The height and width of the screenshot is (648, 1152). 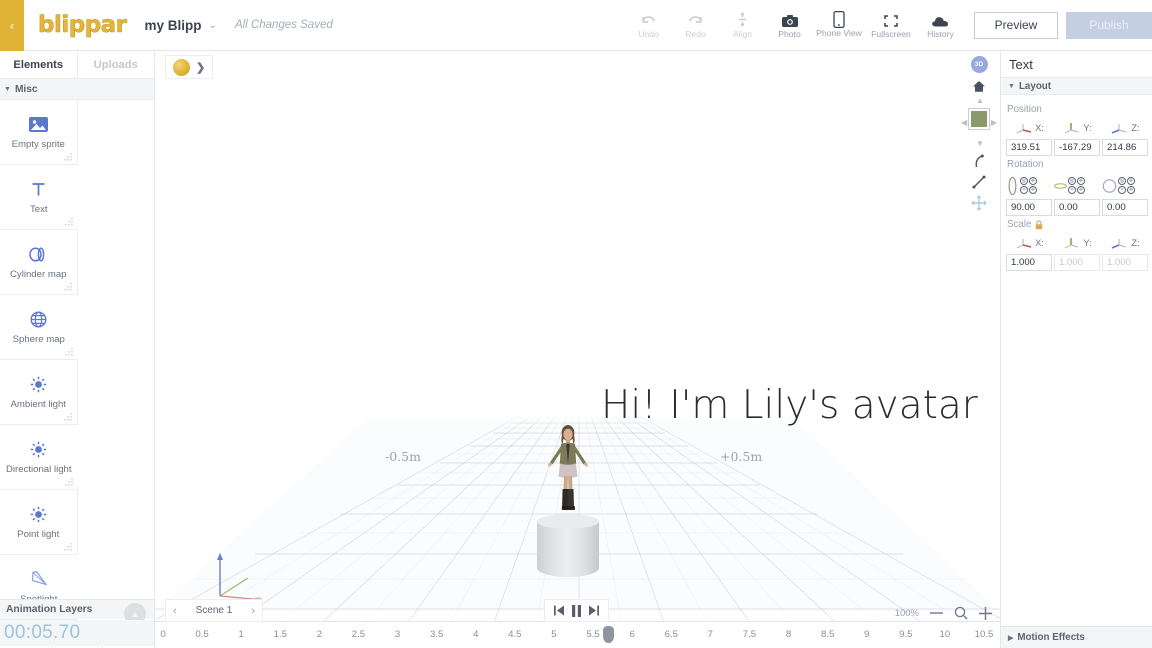 I want to click on project-name: my Blipp, so click(x=173, y=25).